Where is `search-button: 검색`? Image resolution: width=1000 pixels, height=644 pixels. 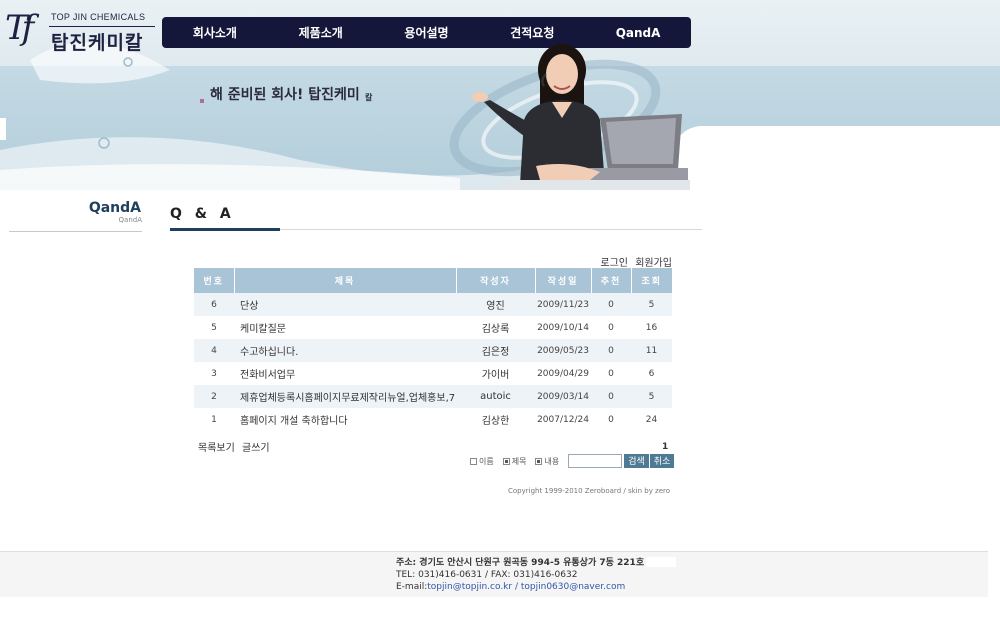
search-button: 검색 is located at coordinates (636, 461).